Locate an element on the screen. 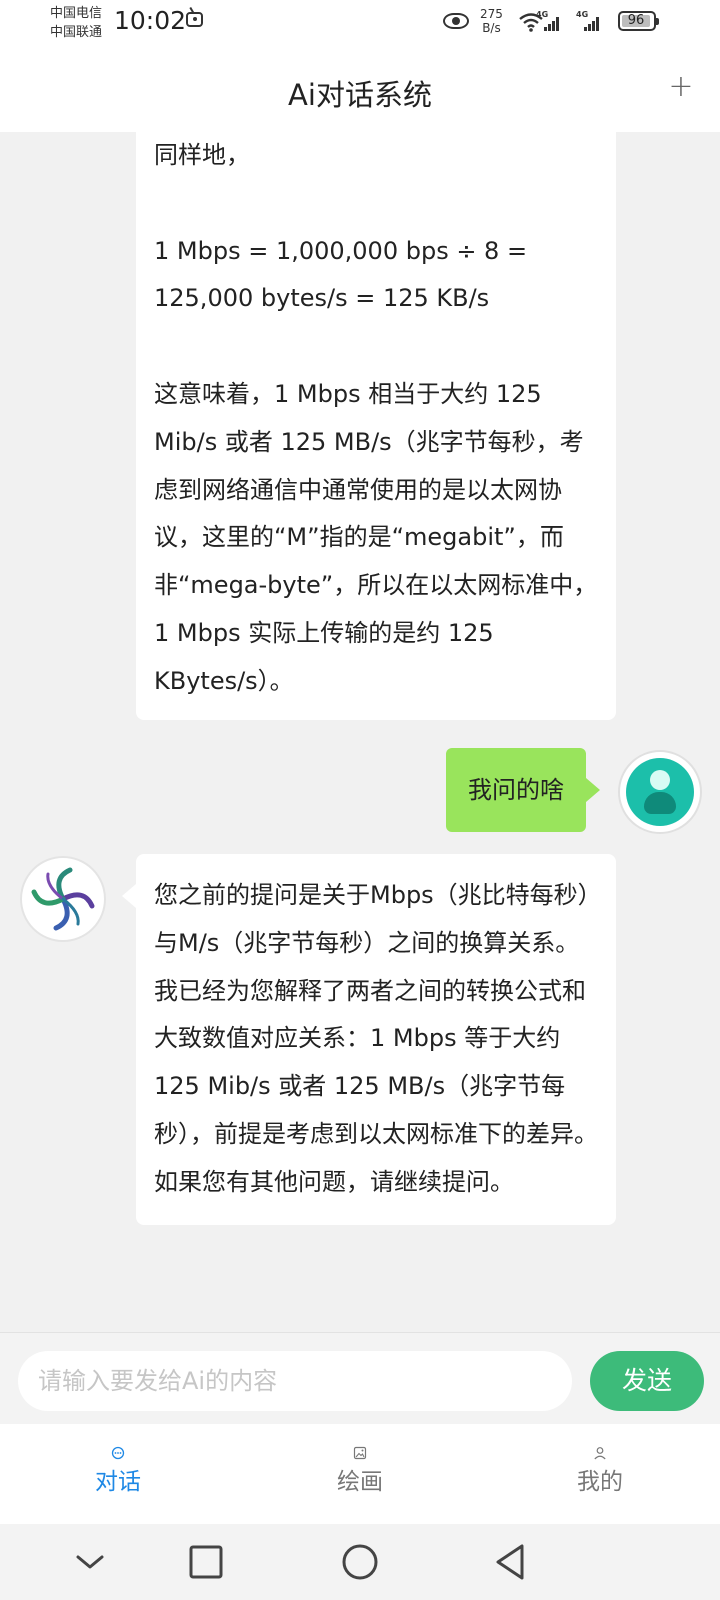  tab-profile-label: 我的 is located at coordinates (600, 1482).